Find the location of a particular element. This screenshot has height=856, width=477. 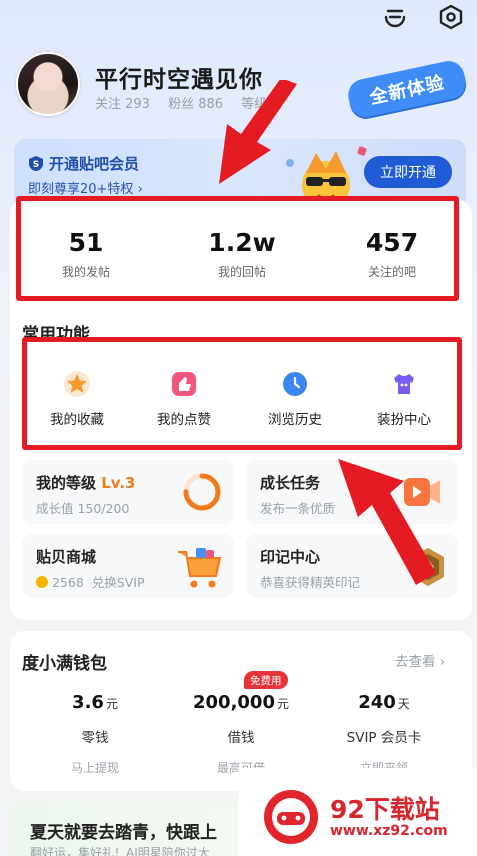

vip-title: 开通贴吧会员 is located at coordinates (94, 164).